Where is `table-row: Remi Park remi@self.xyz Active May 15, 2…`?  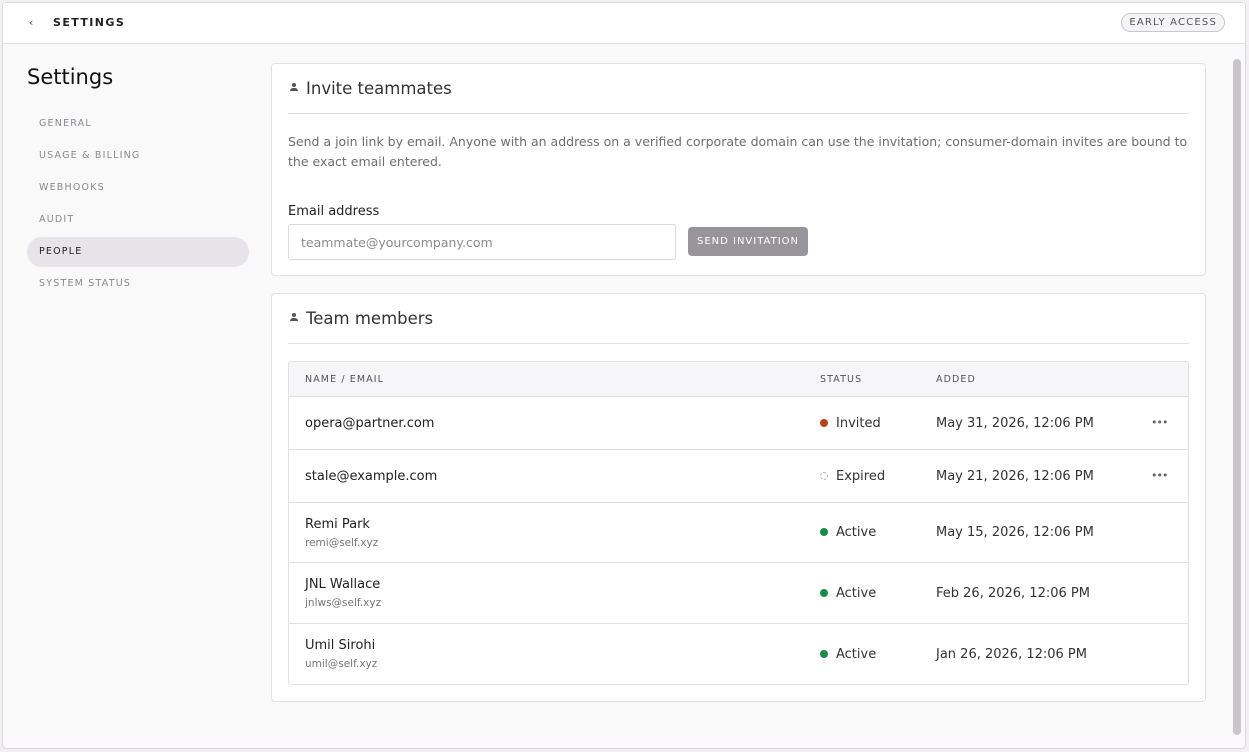
table-row: Remi Park remi@self.xyz Active May 15, 2… is located at coordinates (738, 533).